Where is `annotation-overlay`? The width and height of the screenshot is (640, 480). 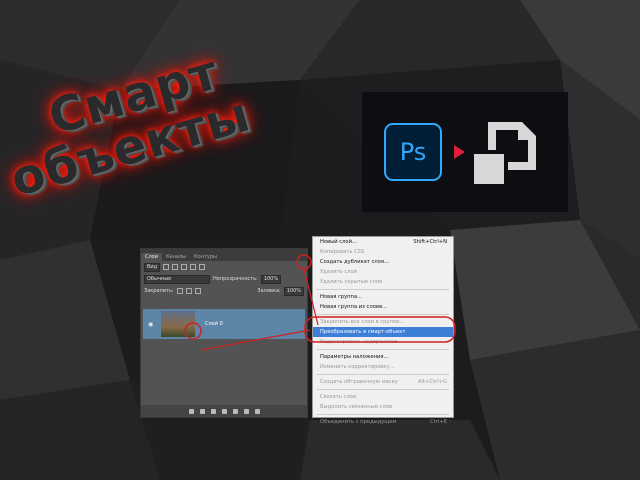 annotation-overlay is located at coordinates (320, 302).